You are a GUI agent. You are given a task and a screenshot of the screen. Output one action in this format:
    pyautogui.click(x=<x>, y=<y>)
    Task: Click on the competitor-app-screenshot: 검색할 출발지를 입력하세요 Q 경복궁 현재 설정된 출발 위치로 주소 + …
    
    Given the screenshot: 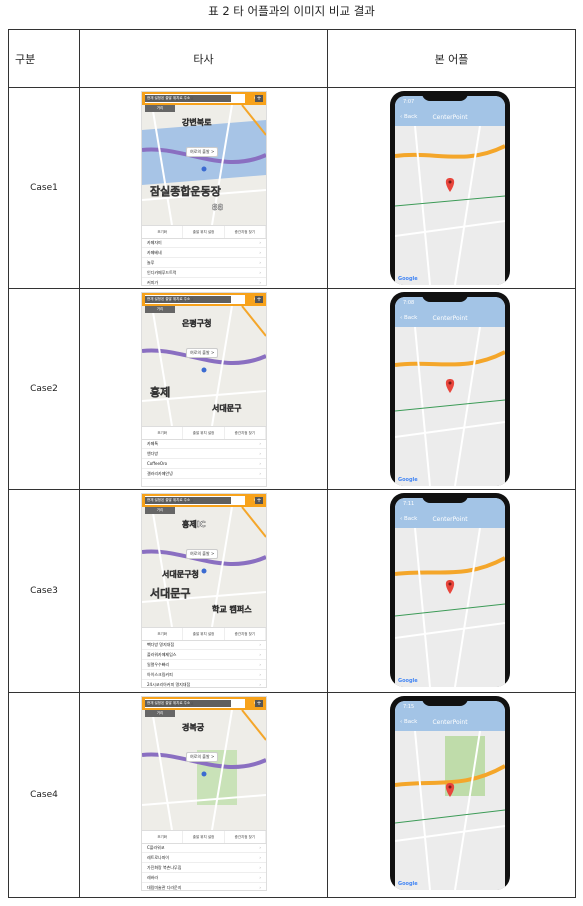 What is the action you would take?
    pyautogui.click(x=204, y=793)
    